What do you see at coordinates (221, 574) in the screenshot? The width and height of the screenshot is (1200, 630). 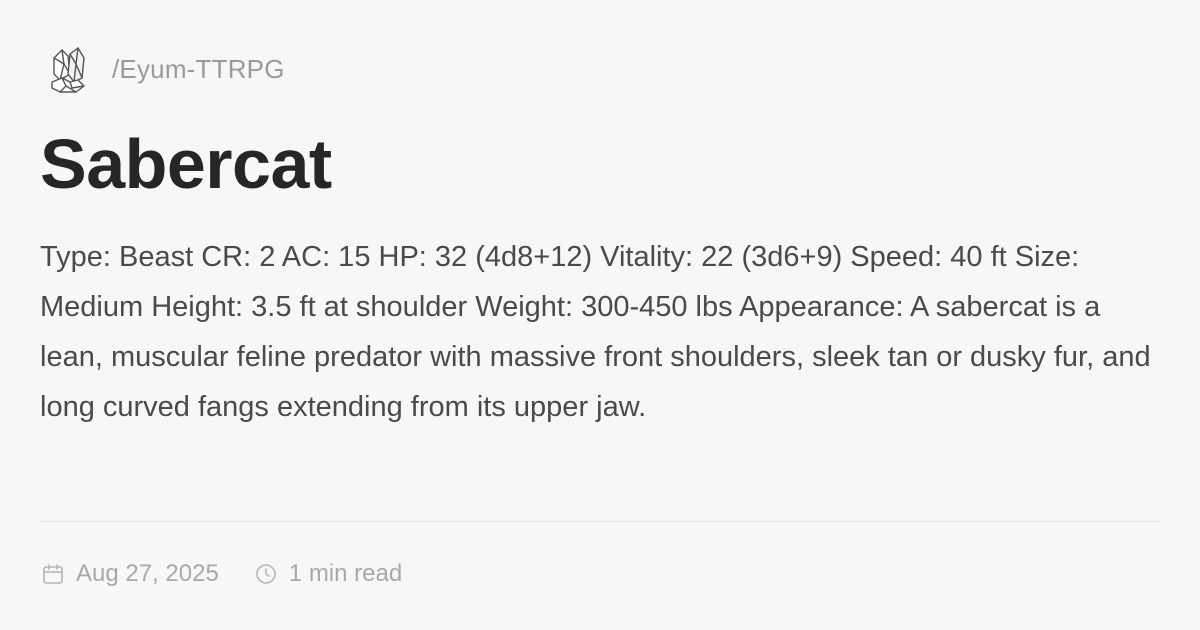 I see `article-meta: Aug 27, 2025 1 min read` at bounding box center [221, 574].